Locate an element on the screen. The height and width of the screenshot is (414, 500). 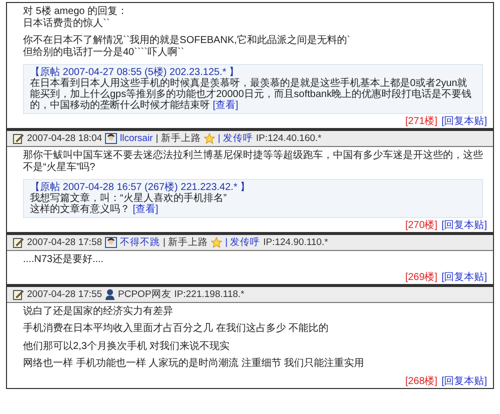
post-text: 对 5楼 amego 的回复： is located at coordinates (75, 12).